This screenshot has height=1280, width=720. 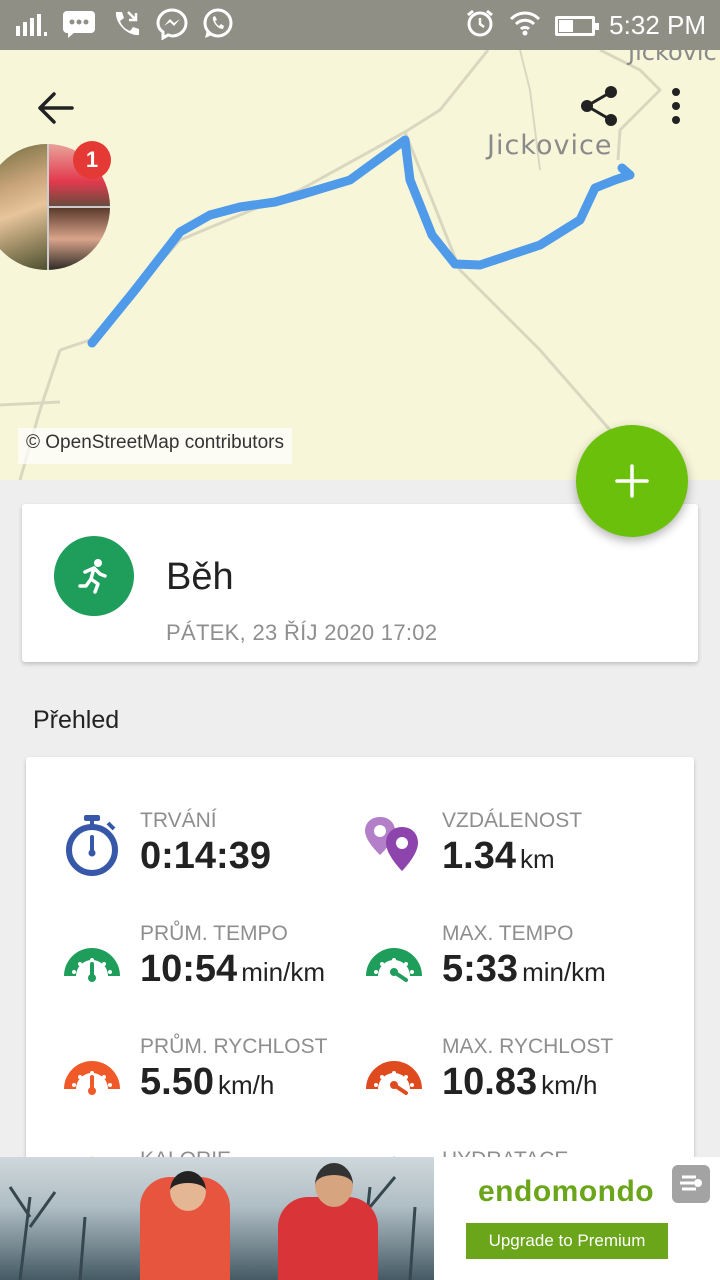 What do you see at coordinates (92, 160) in the screenshot?
I see `participants-count-badge: 1` at bounding box center [92, 160].